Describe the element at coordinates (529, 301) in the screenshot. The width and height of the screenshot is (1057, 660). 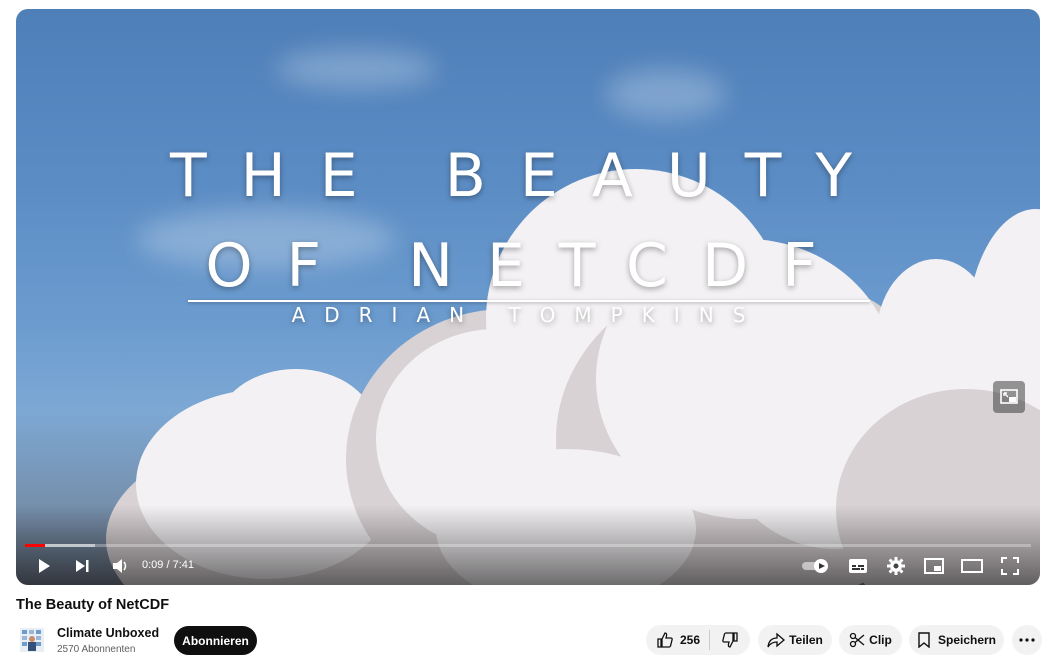
I see `title-card-rule` at that location.